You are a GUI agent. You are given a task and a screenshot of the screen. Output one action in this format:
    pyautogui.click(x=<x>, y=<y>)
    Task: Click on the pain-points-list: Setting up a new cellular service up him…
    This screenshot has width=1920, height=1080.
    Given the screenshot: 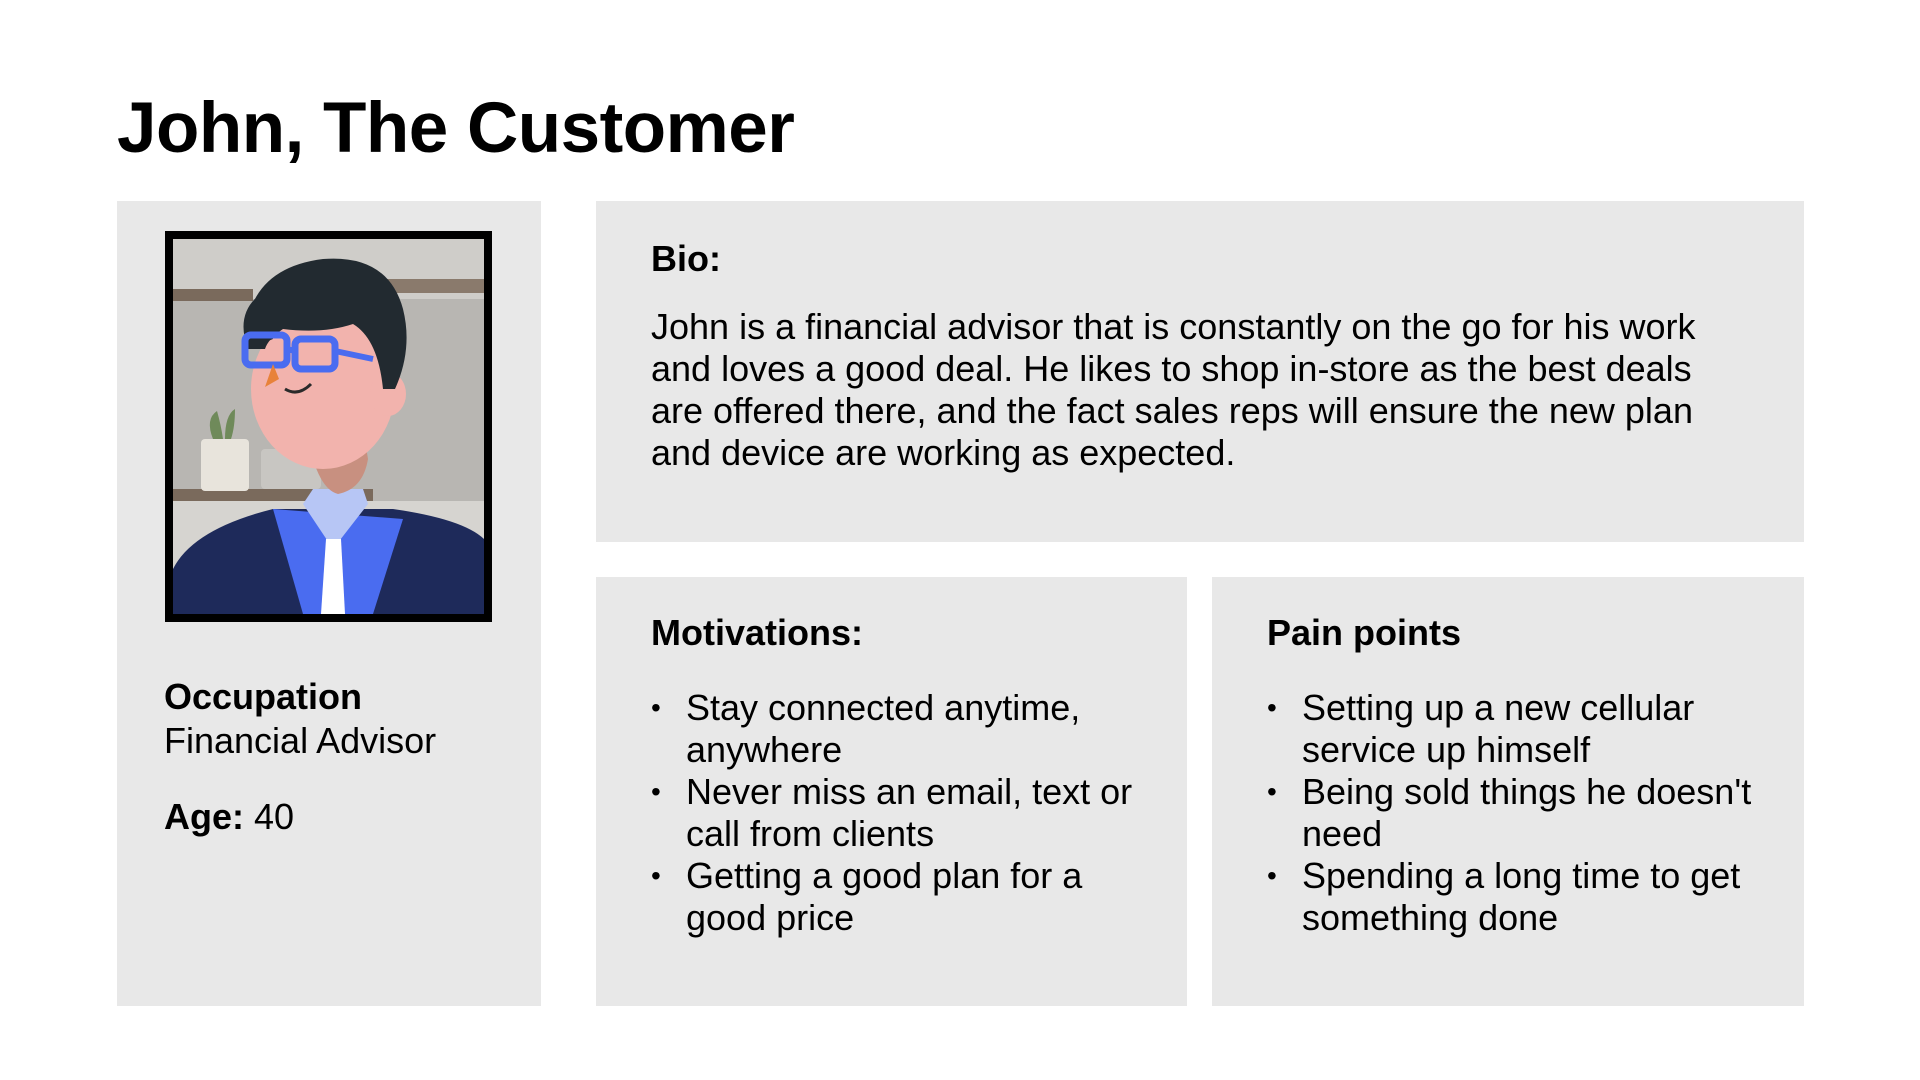 What is the action you would take?
    pyautogui.click(x=1522, y=813)
    